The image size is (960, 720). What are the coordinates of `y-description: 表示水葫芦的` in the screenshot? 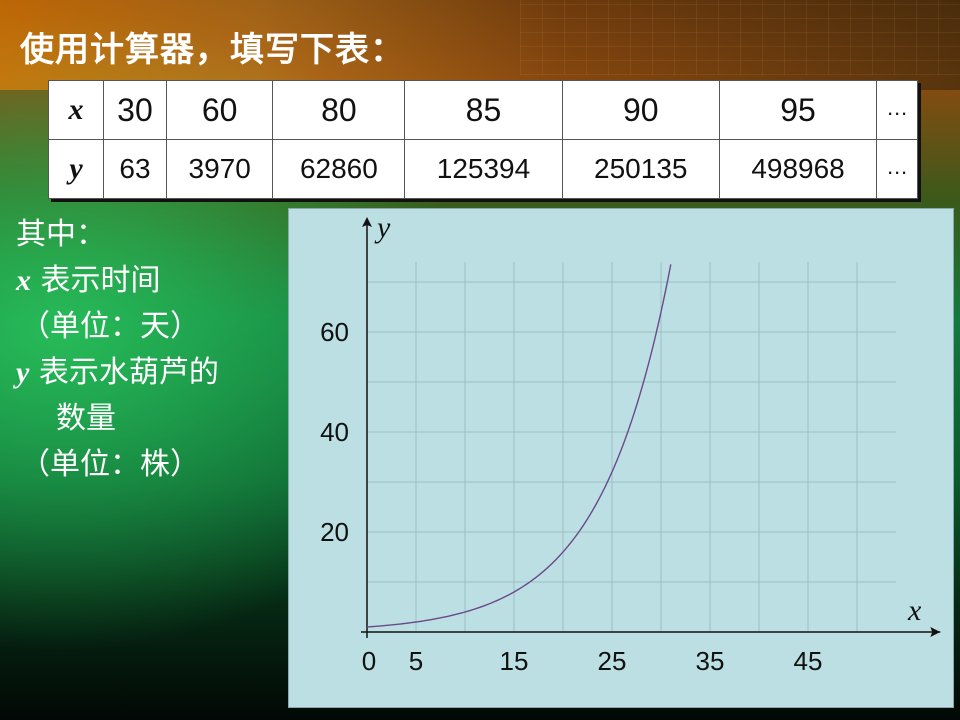 It's located at (124, 372).